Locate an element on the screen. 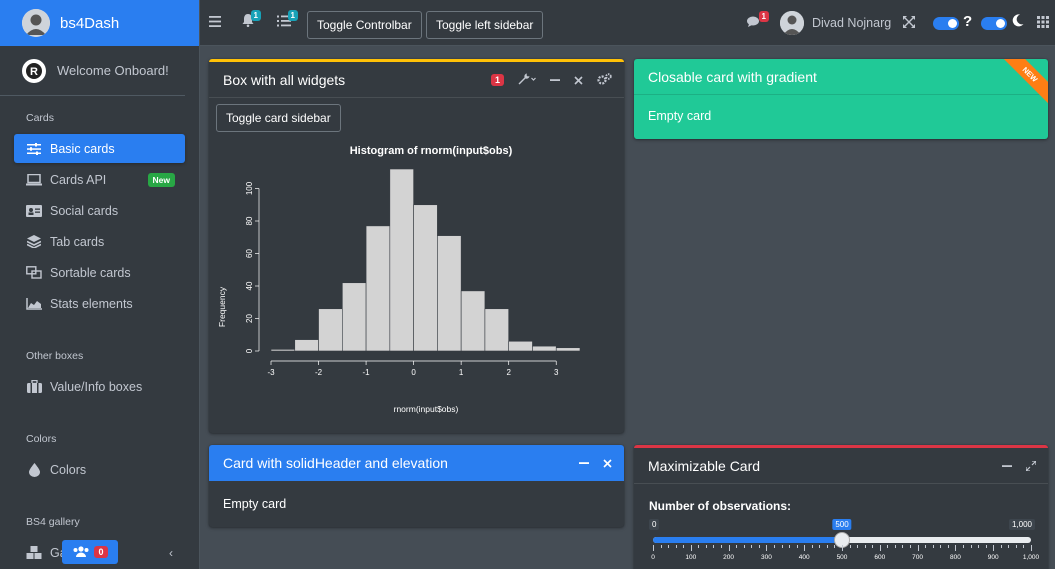  slider-tick-label: 0 is located at coordinates (653, 557).